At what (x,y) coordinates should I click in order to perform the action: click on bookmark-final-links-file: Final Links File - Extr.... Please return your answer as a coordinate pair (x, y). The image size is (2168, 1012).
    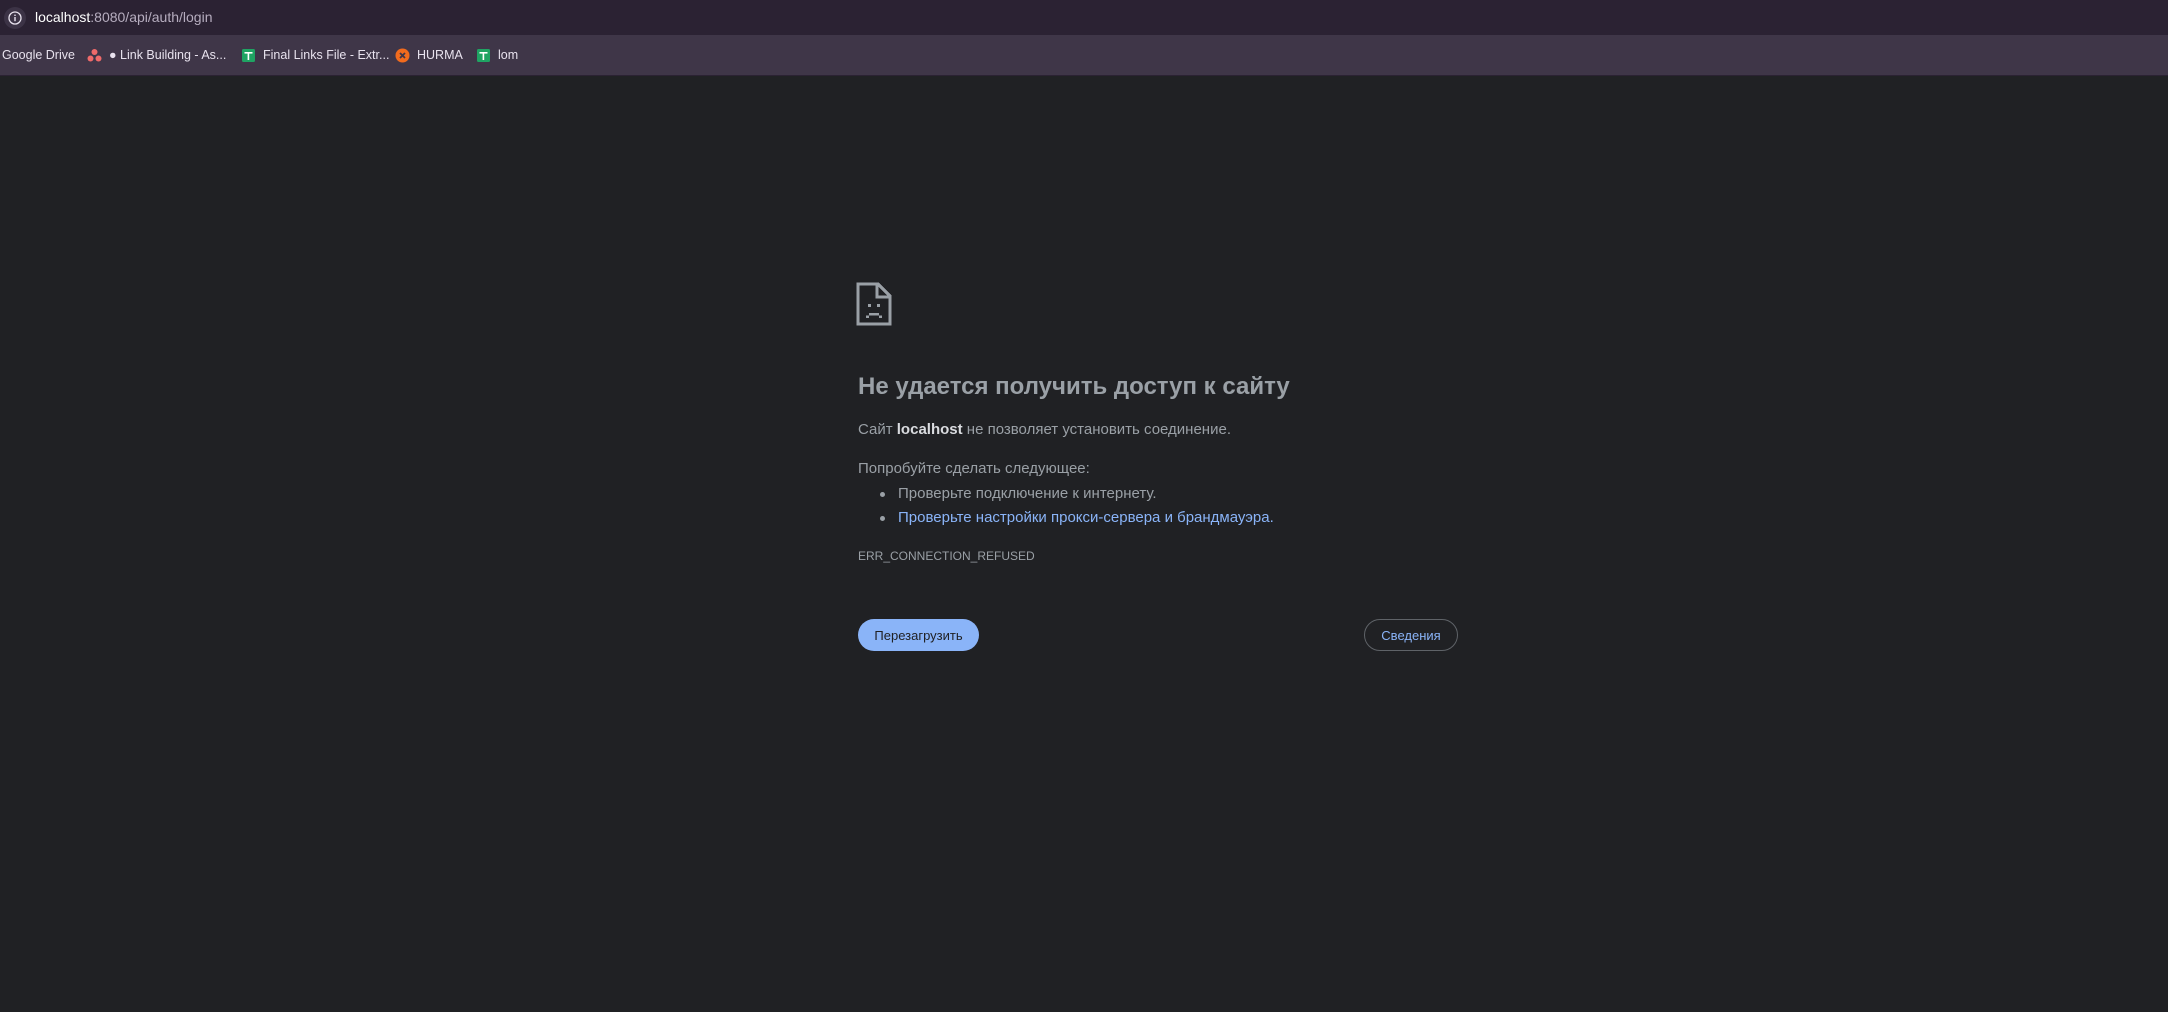
    Looking at the image, I should click on (315, 55).